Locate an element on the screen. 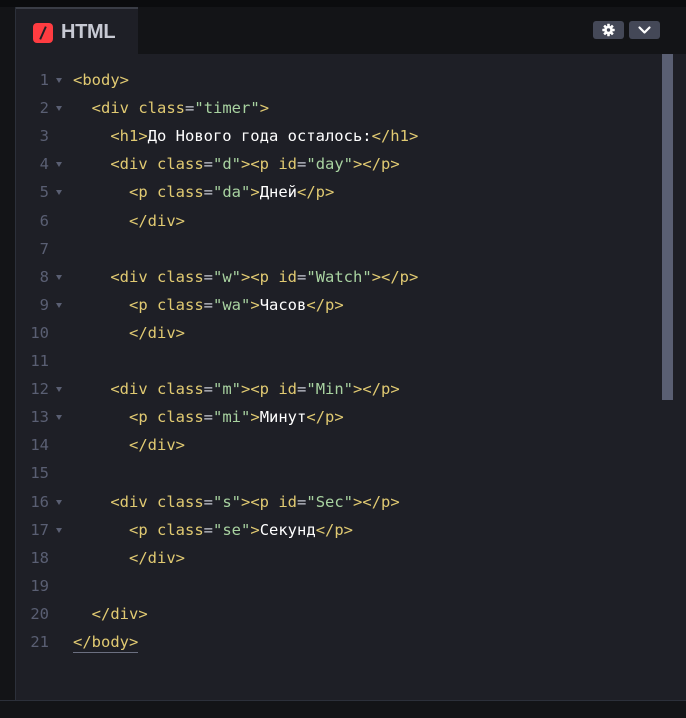  line-number: 21 is located at coordinates (39, 642).